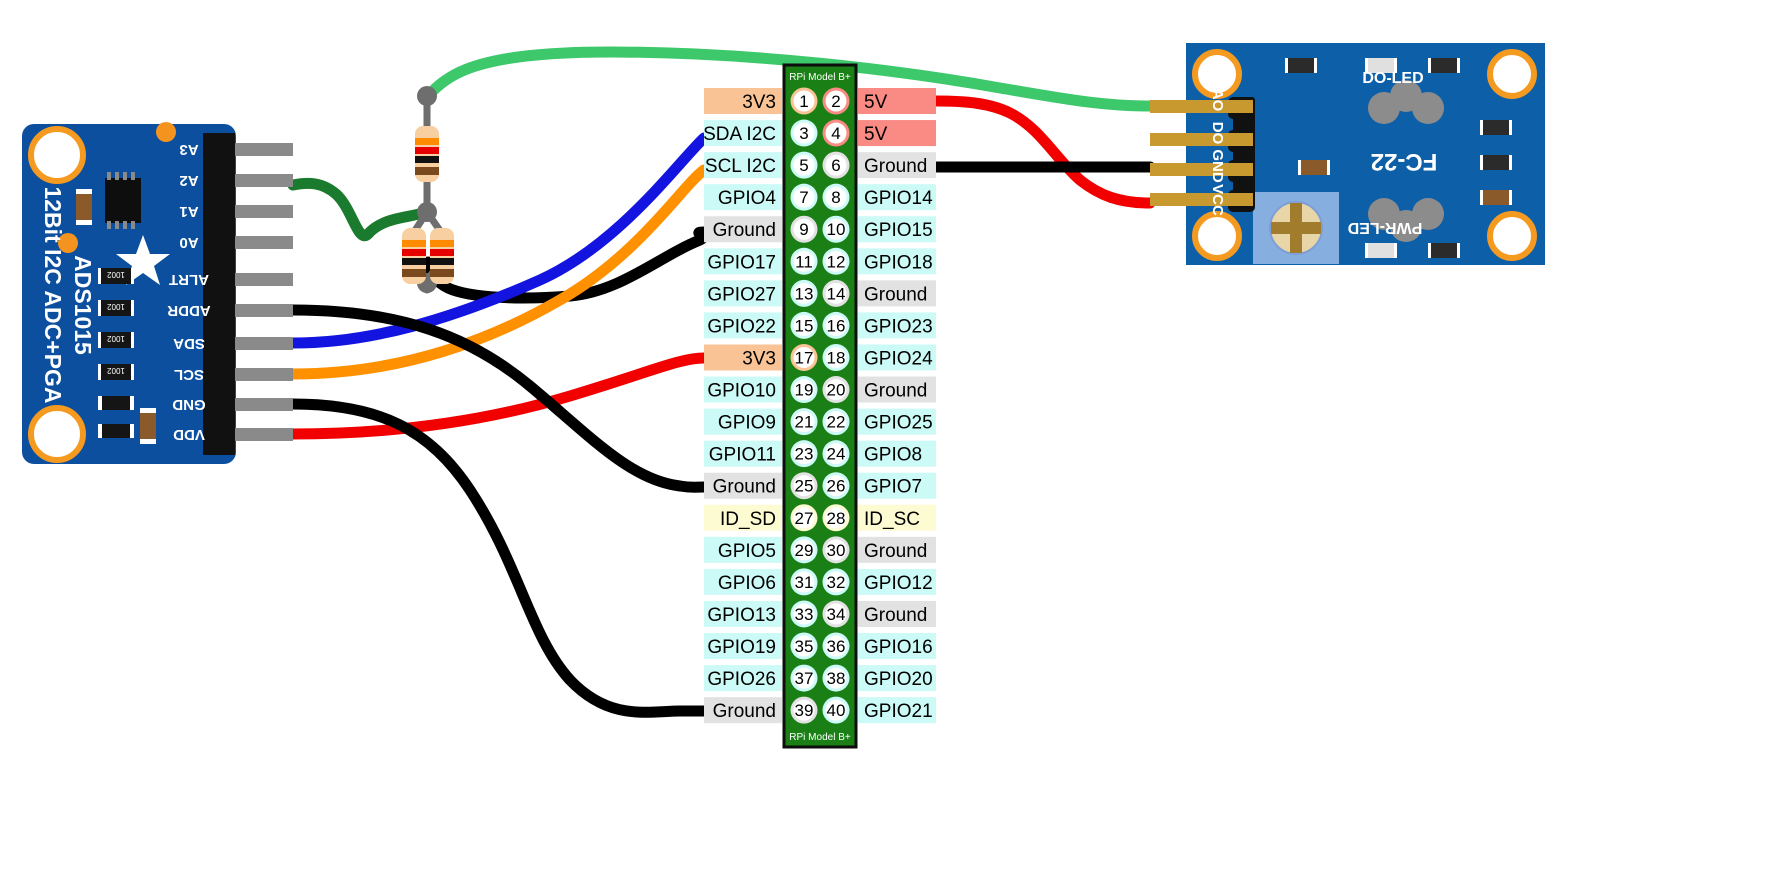  I want to click on resistor-divider, so click(428, 190).